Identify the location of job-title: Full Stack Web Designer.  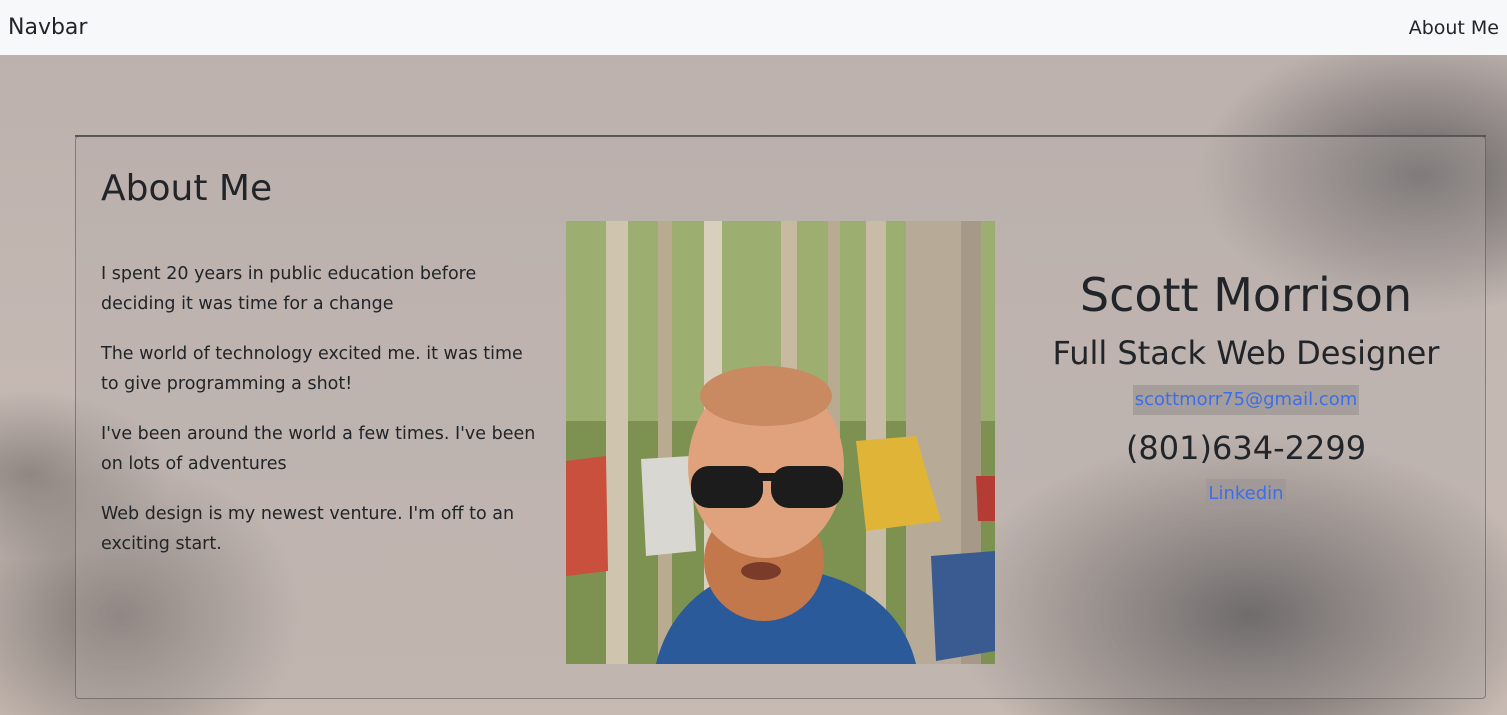
(1246, 353).